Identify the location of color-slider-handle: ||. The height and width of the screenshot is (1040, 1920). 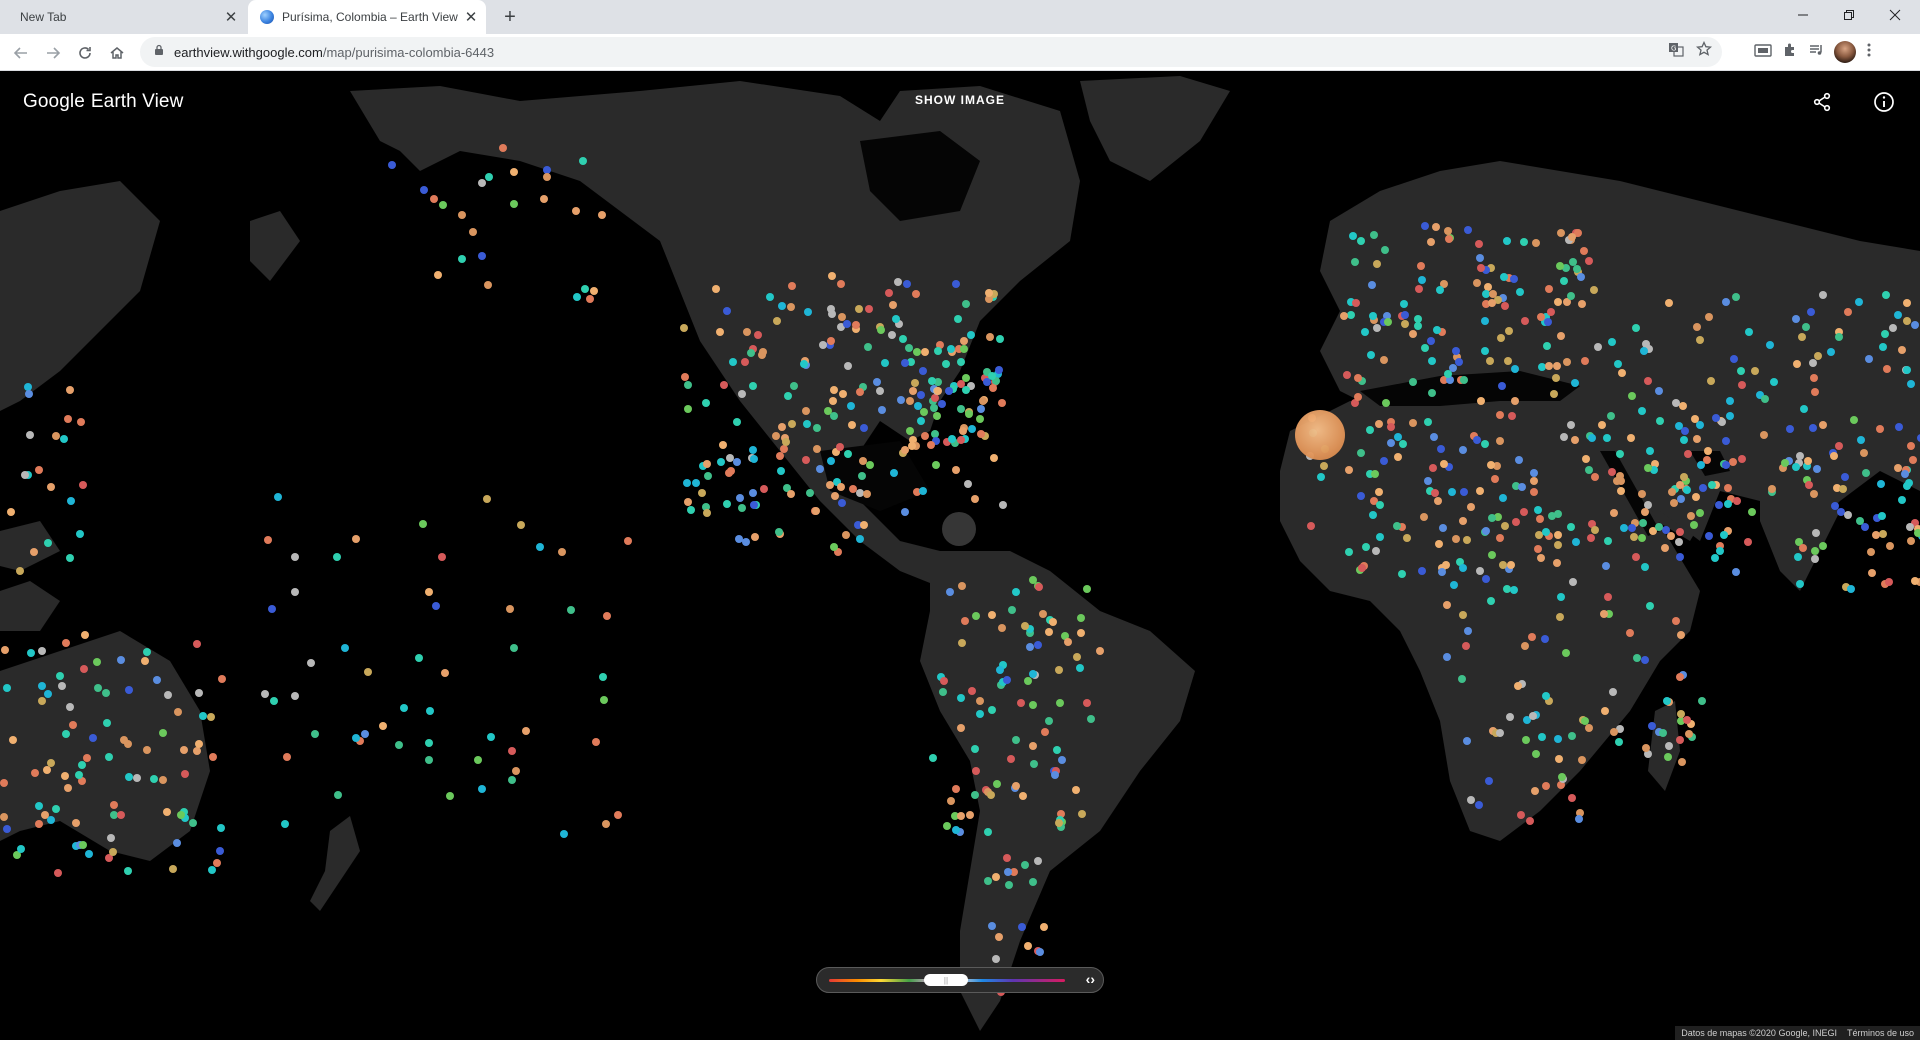
(946, 980).